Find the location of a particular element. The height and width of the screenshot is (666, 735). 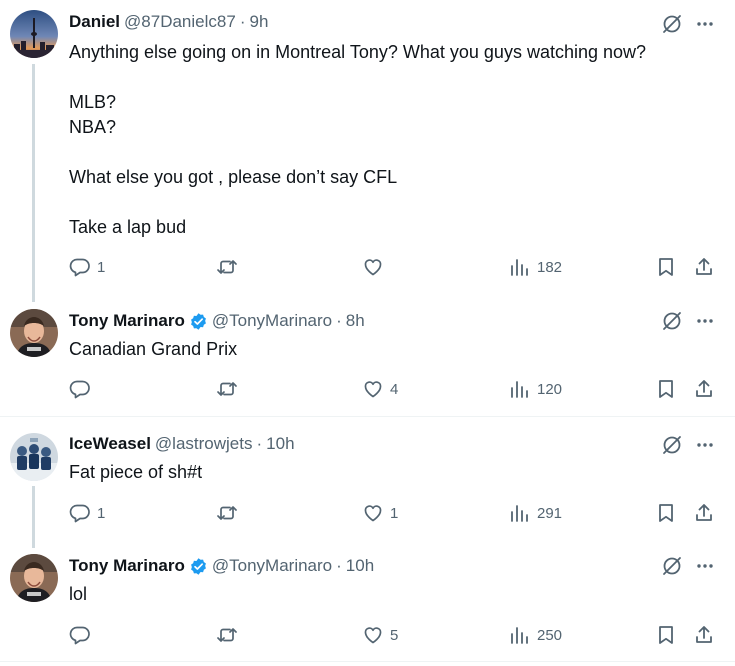

like-button is located at coordinates (376, 267).